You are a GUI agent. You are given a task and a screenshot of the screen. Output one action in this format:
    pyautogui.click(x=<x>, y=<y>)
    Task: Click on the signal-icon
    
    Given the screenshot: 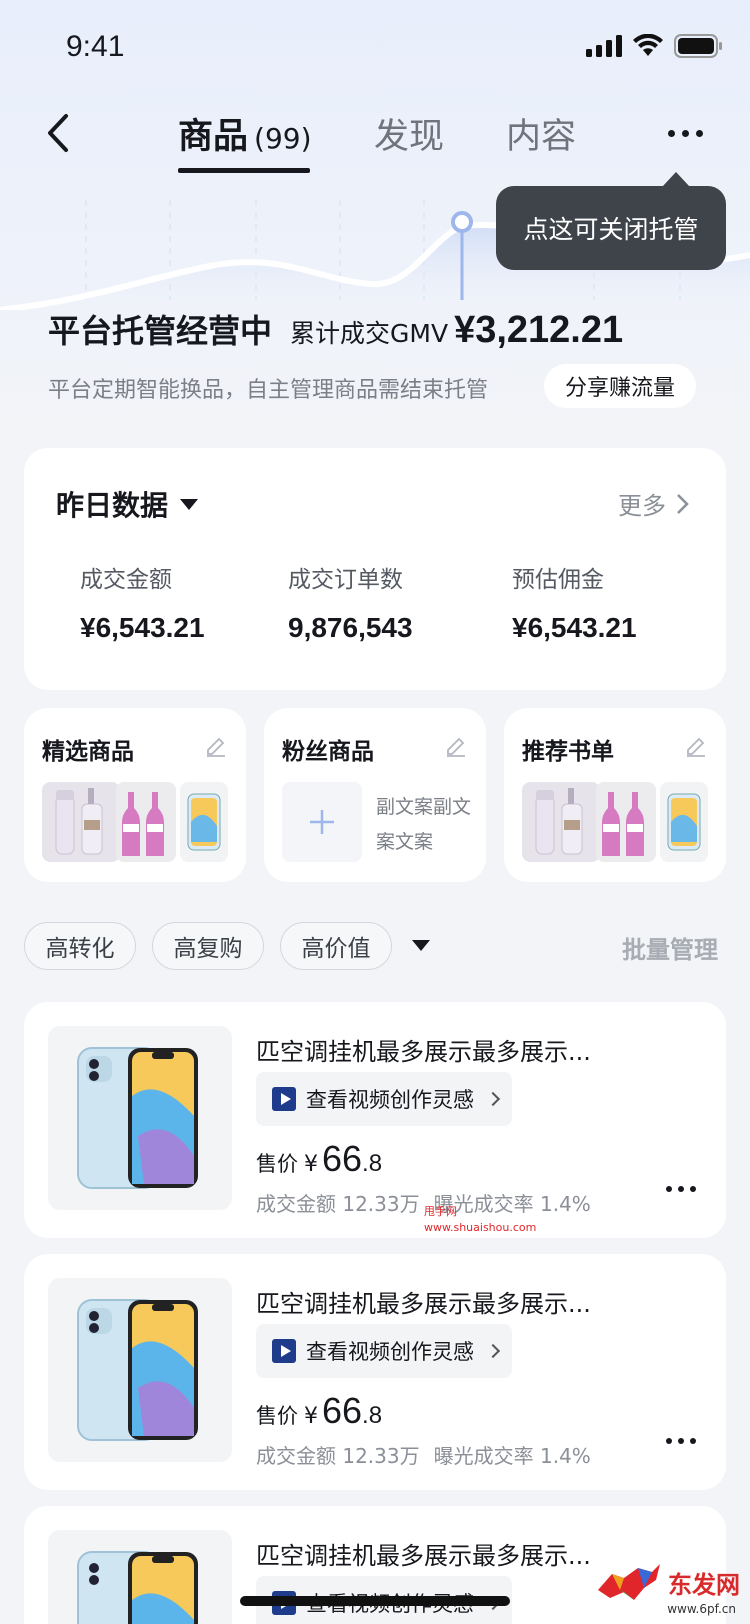 What is the action you would take?
    pyautogui.click(x=604, y=46)
    